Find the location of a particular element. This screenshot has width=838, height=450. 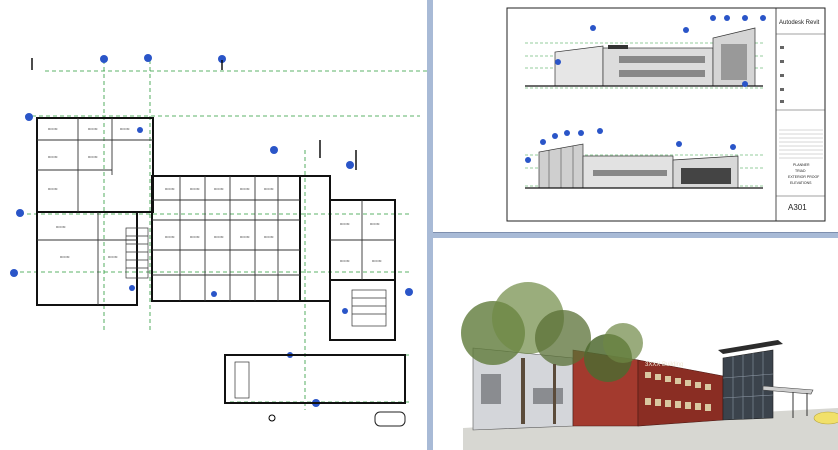

glass-entrance is located at coordinates (748, 385).